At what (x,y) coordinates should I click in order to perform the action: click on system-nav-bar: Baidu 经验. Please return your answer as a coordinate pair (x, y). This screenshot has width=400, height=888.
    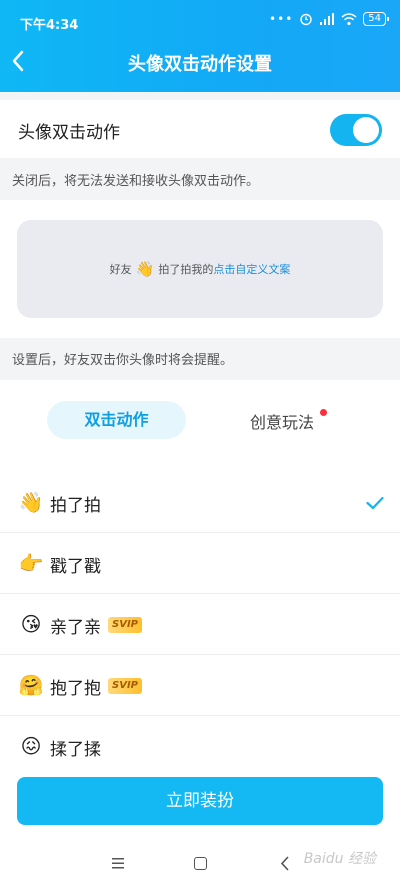
    Looking at the image, I should click on (200, 864).